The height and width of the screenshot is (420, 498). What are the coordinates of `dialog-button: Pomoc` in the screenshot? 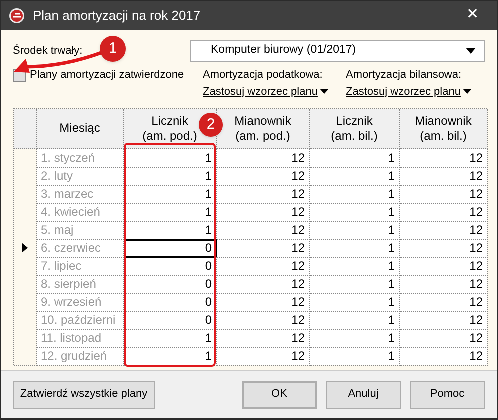 It's located at (447, 394).